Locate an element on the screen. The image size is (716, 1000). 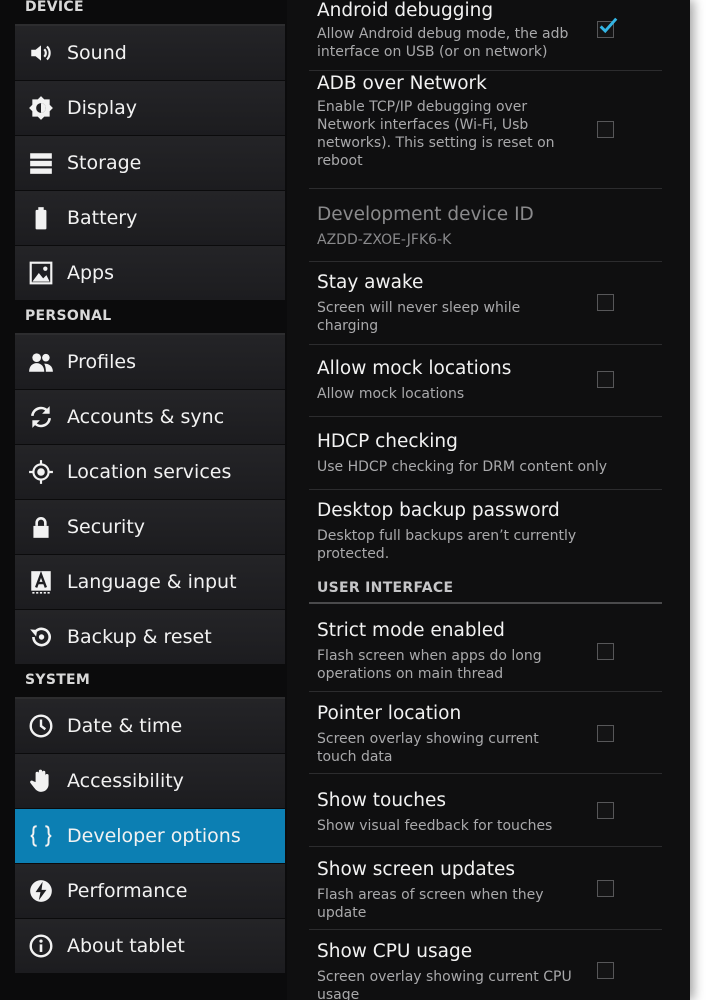
sidebar-item-label: Performance is located at coordinates (127, 891).